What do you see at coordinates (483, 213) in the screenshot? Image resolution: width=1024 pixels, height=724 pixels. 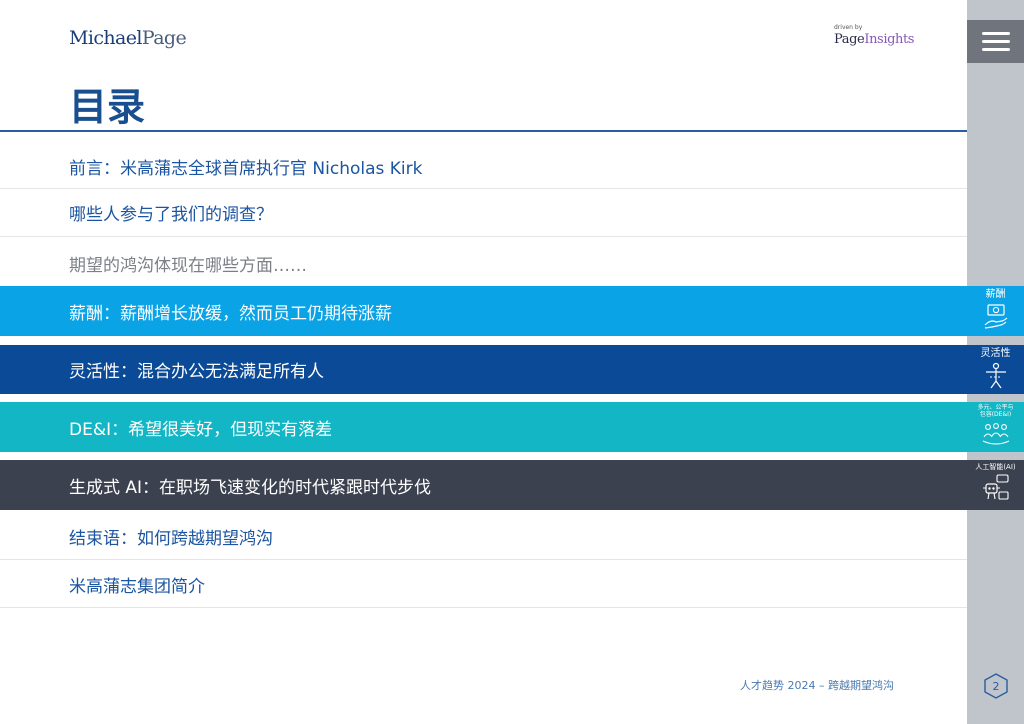 I see `toc-item-survey-participants: 哪些人参与了我们的调查？` at bounding box center [483, 213].